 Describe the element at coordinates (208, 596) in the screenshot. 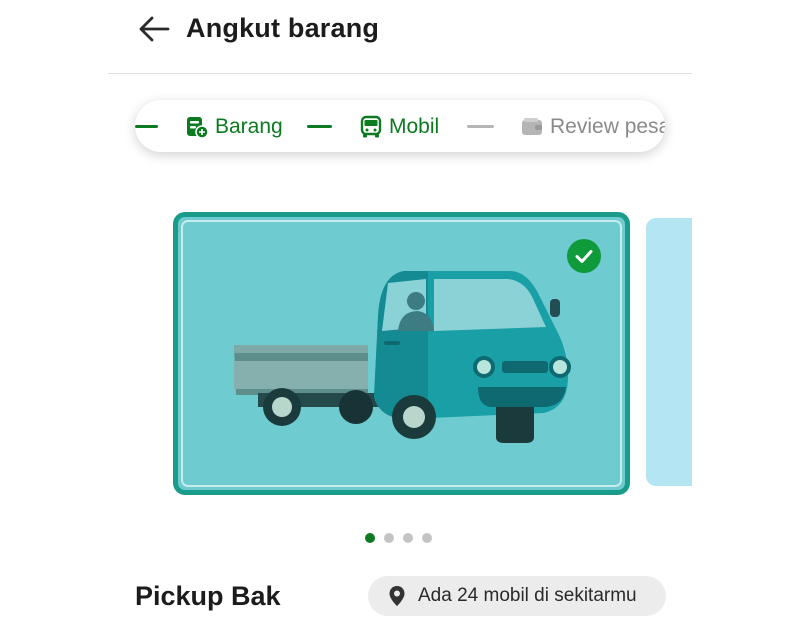

I see `vehicle-name: Pickup Bak` at that location.